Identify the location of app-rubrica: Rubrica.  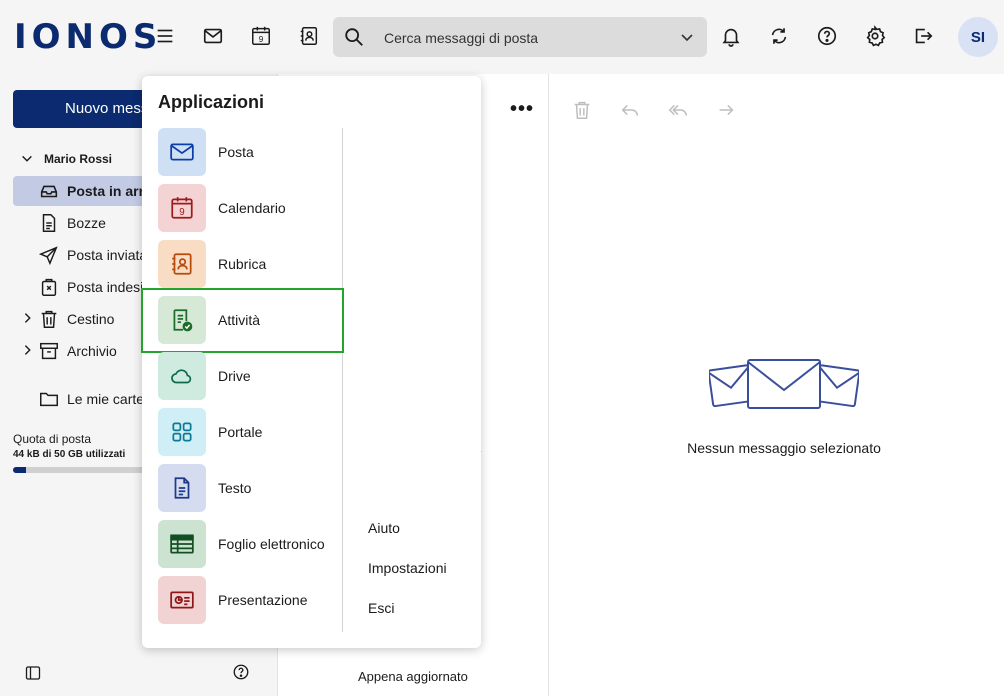
(253, 264).